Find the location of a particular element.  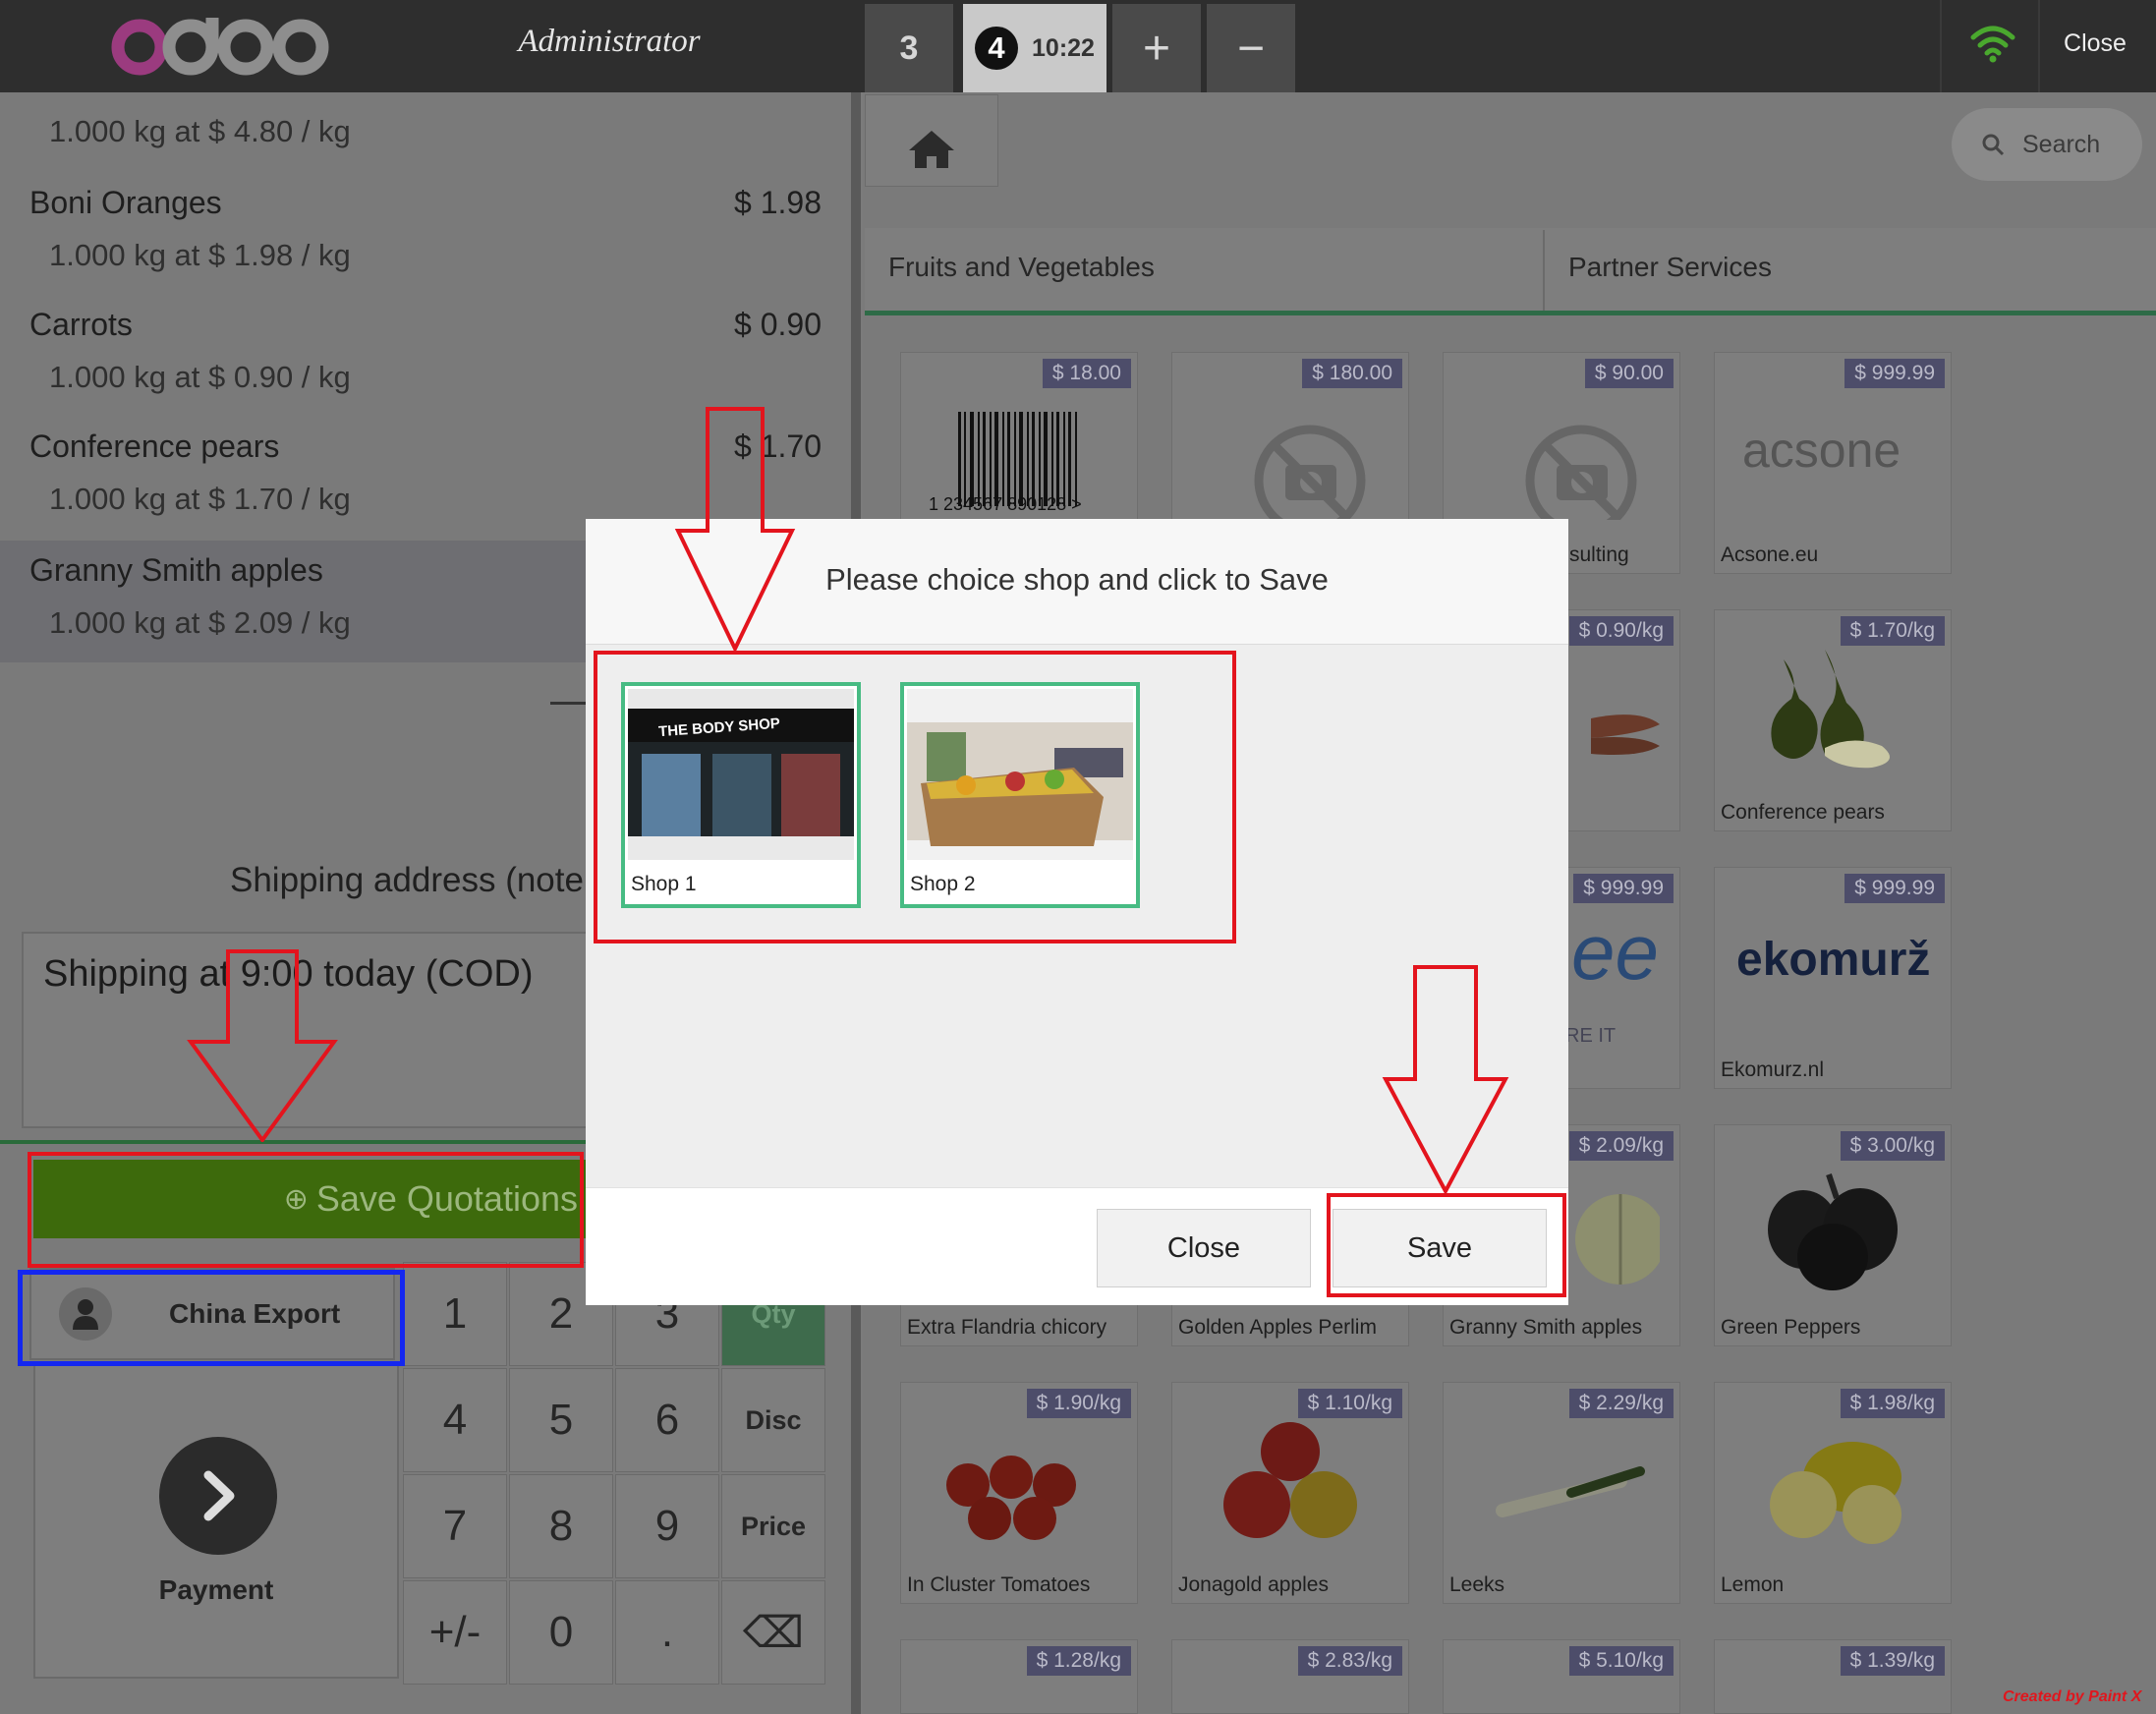

order-tab-4: 4 10:22 is located at coordinates (1034, 48).